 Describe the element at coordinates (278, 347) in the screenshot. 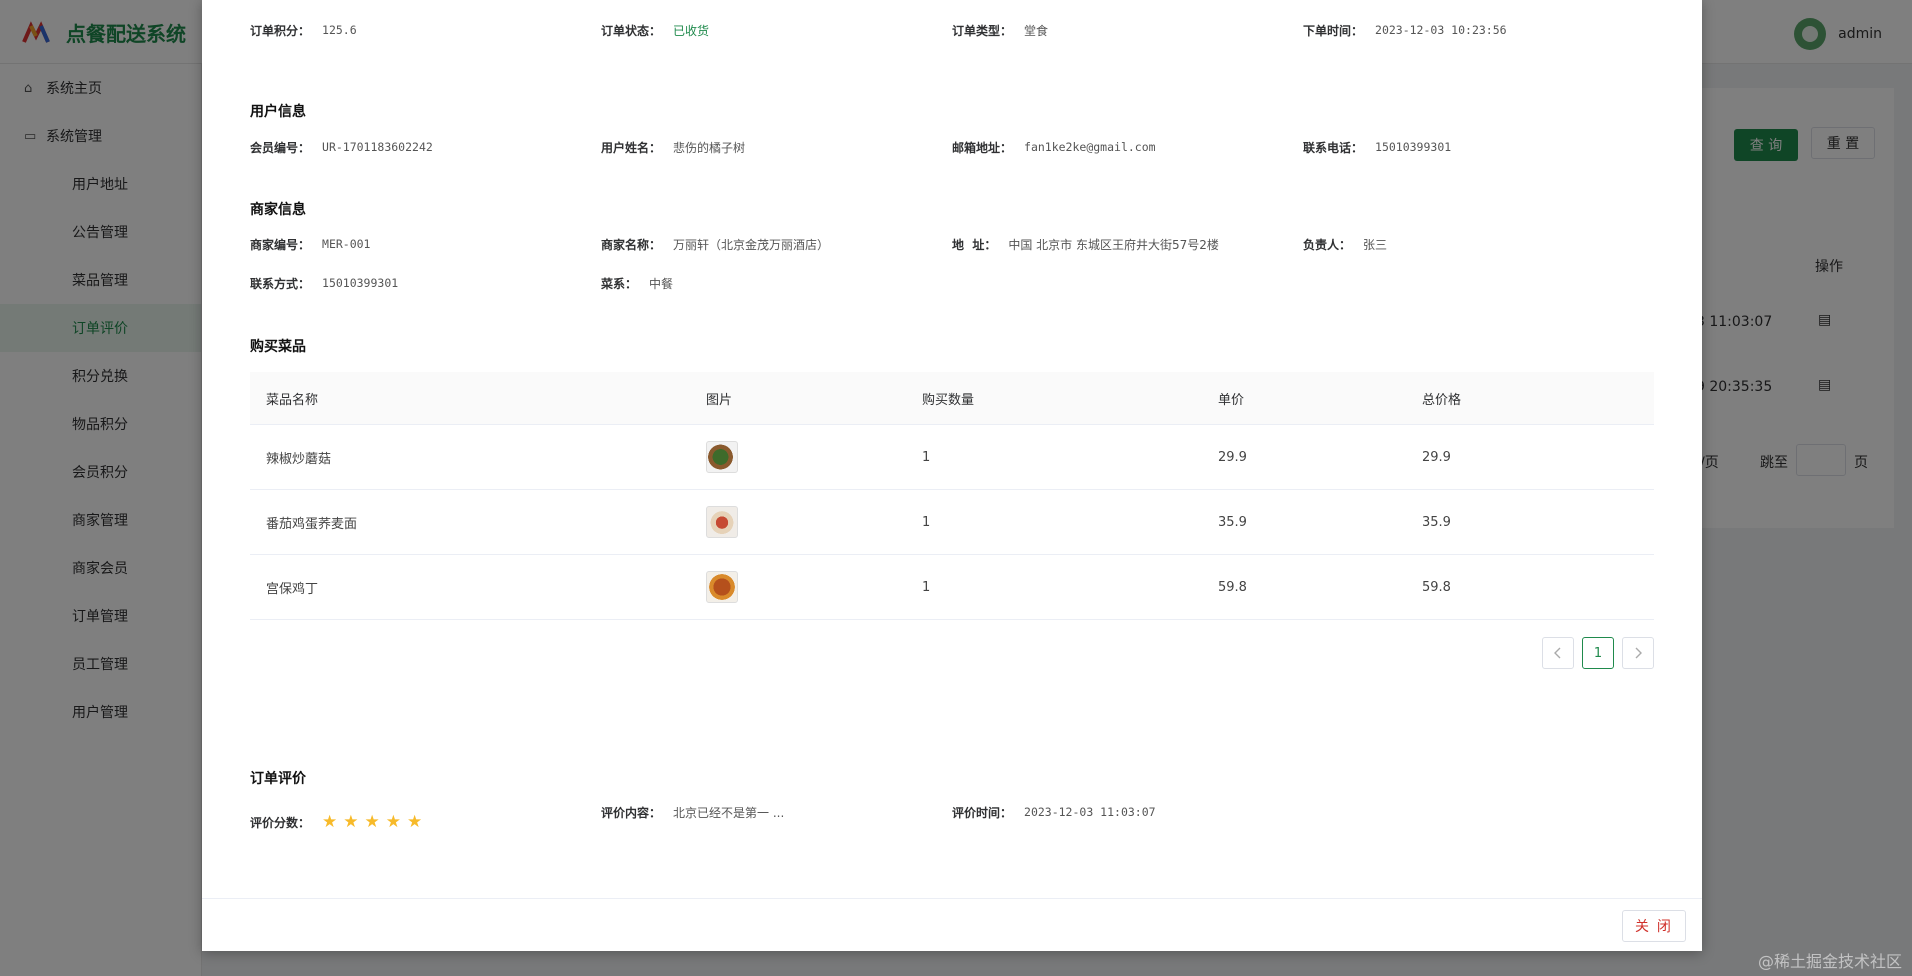

I see `items-title: 购买菜品` at that location.